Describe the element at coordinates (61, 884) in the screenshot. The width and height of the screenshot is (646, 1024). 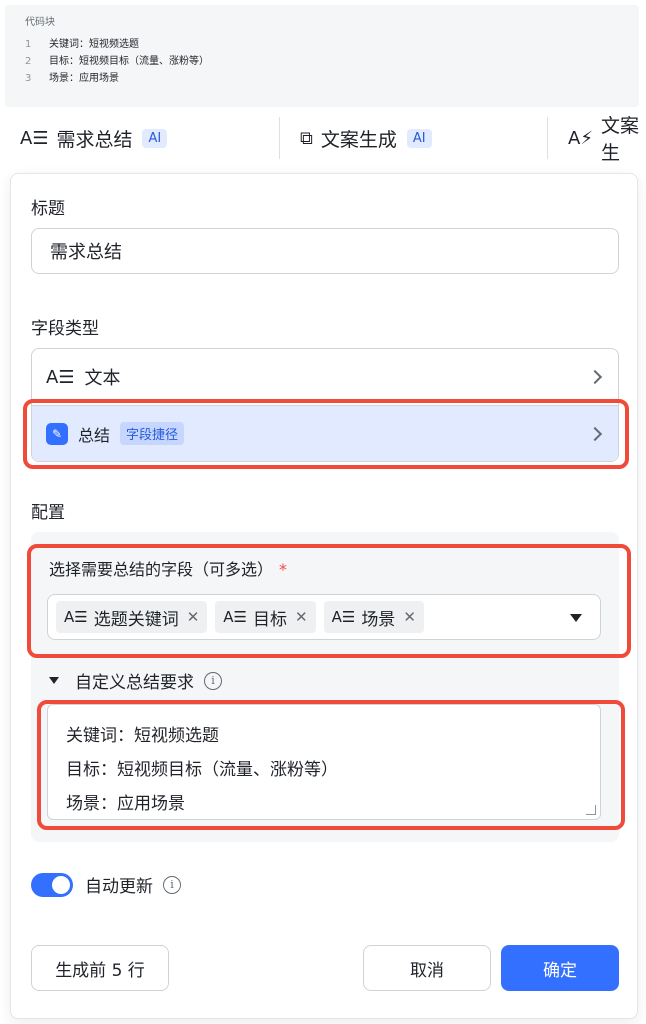
I see `switch-knob` at that location.